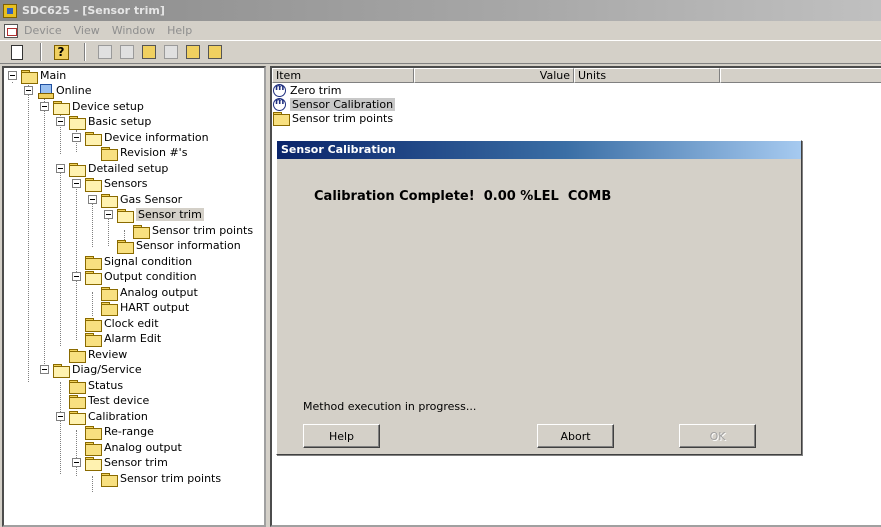 The image size is (881, 527). I want to click on column-header-item: Item, so click(343, 75).